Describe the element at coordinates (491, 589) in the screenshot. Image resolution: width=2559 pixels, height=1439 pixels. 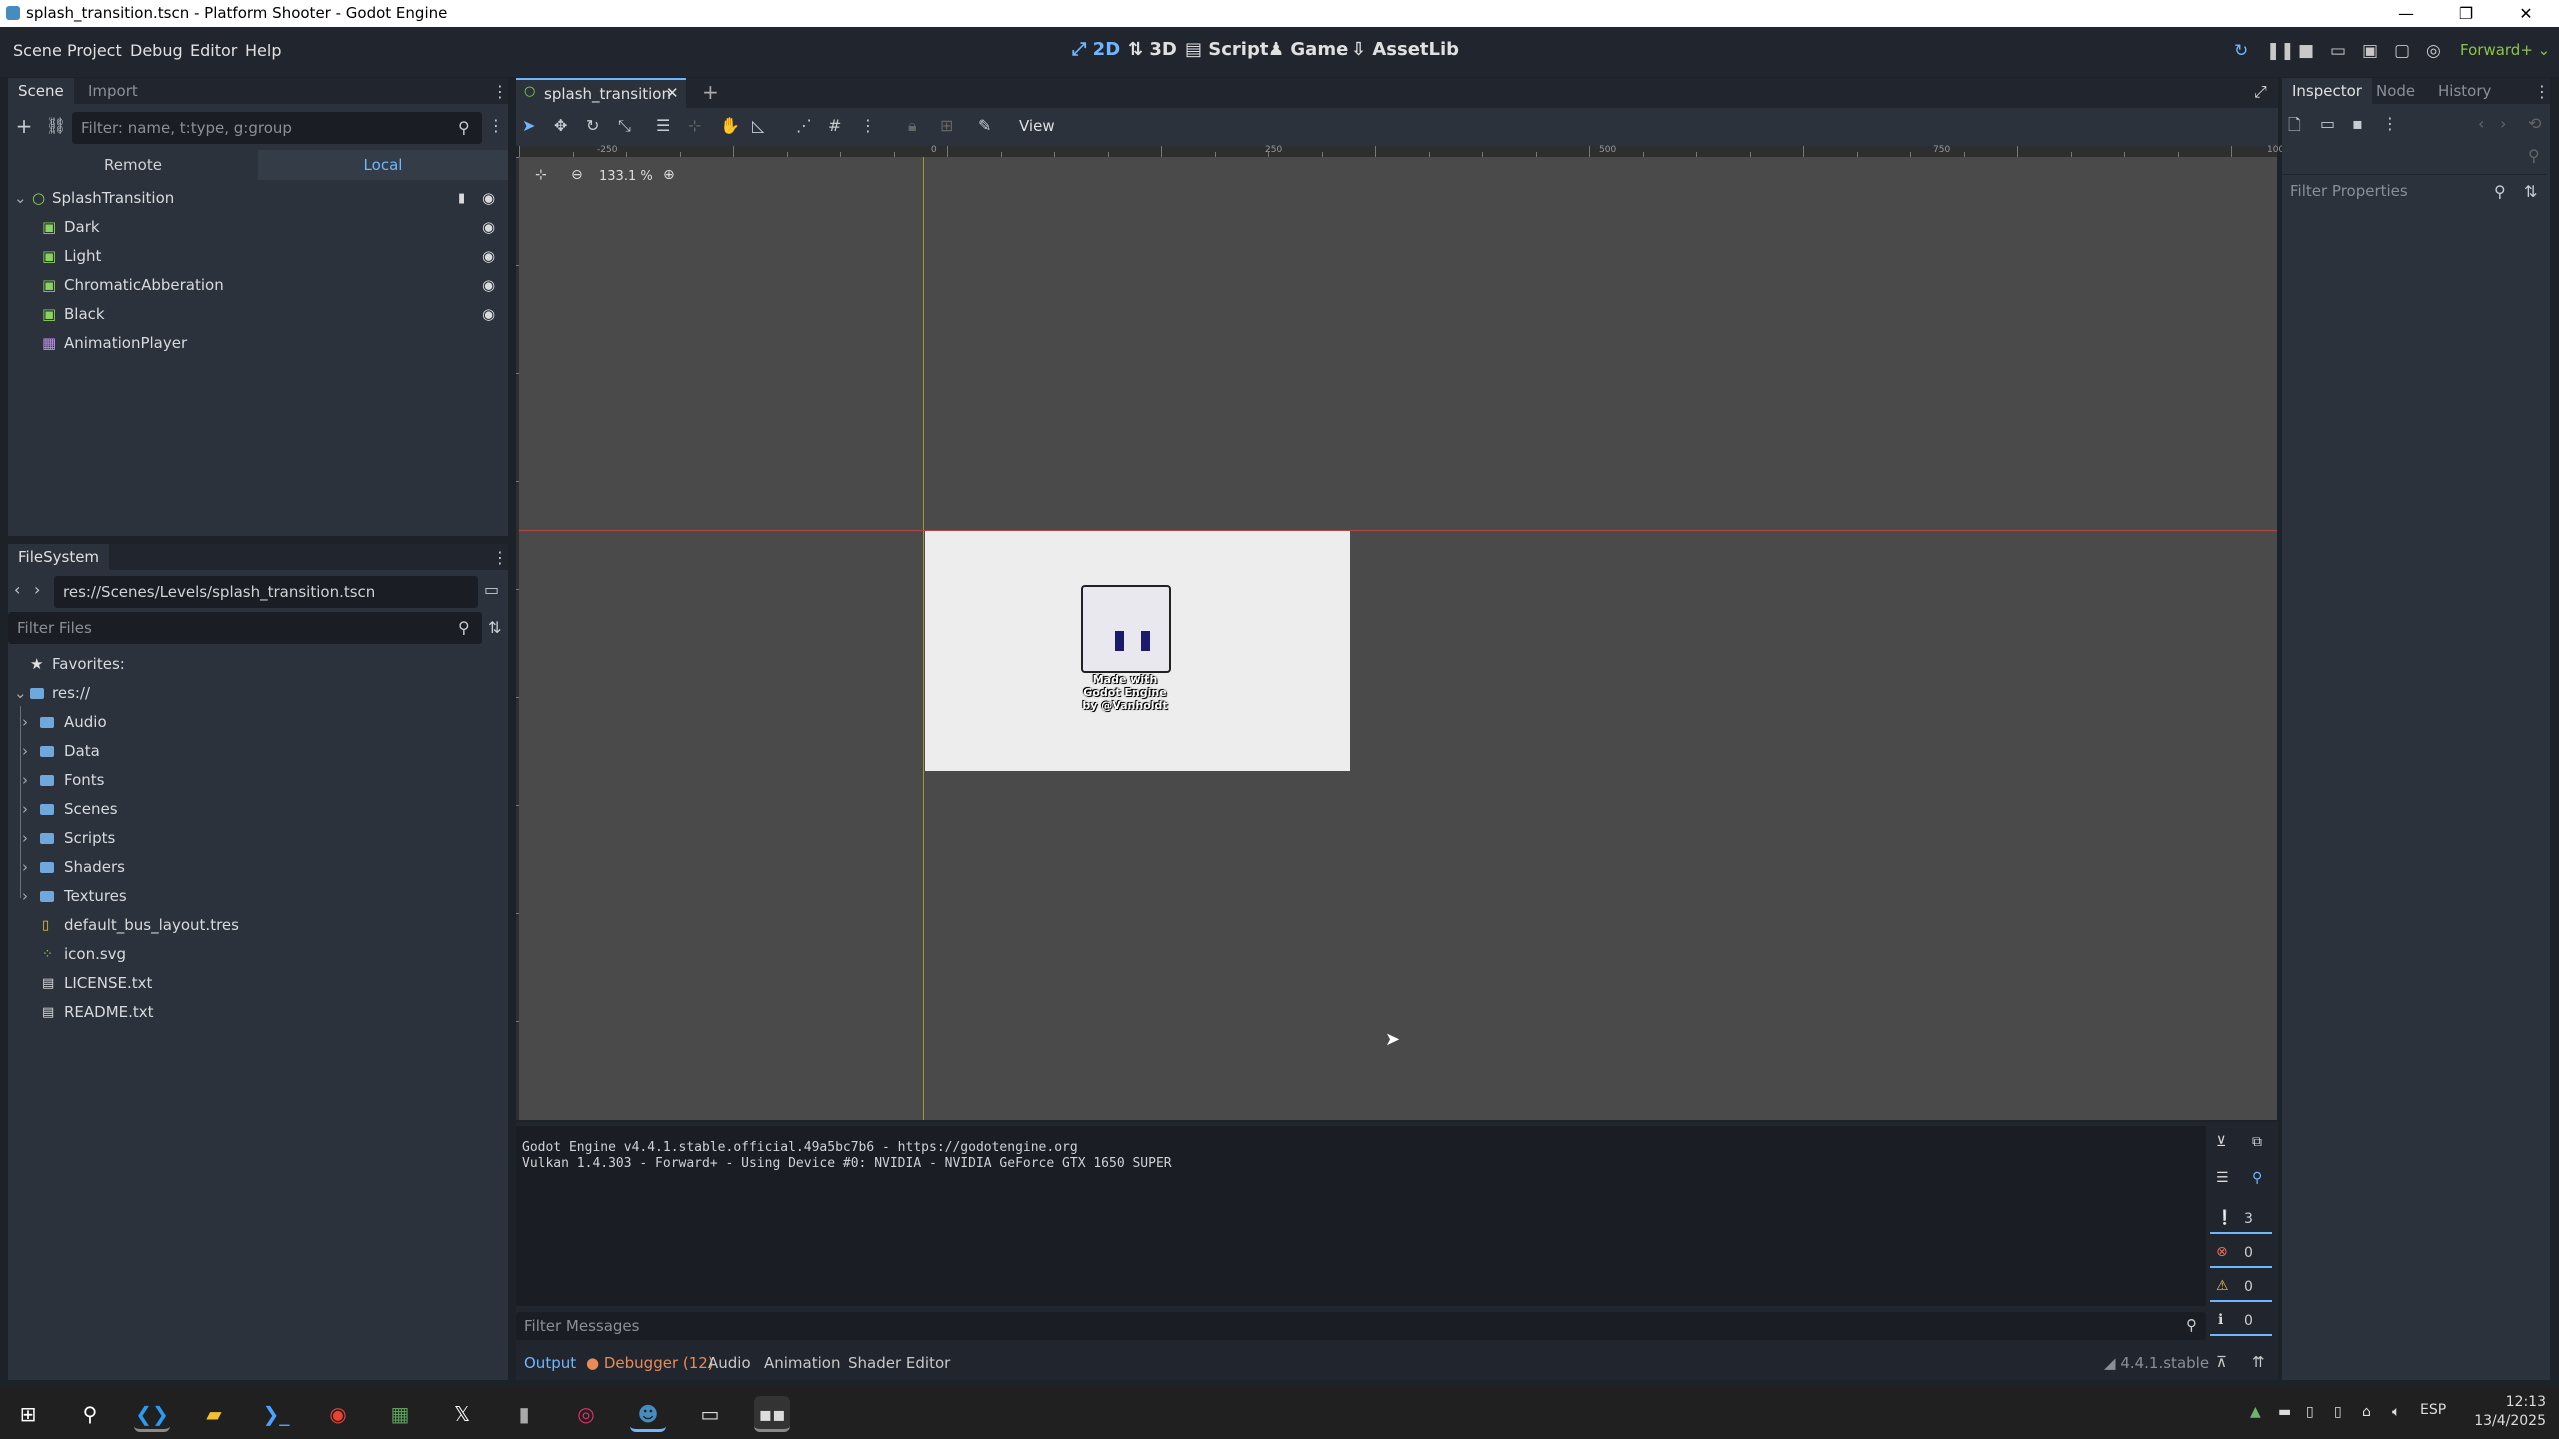
I see `split-mode-icon: ▭` at that location.